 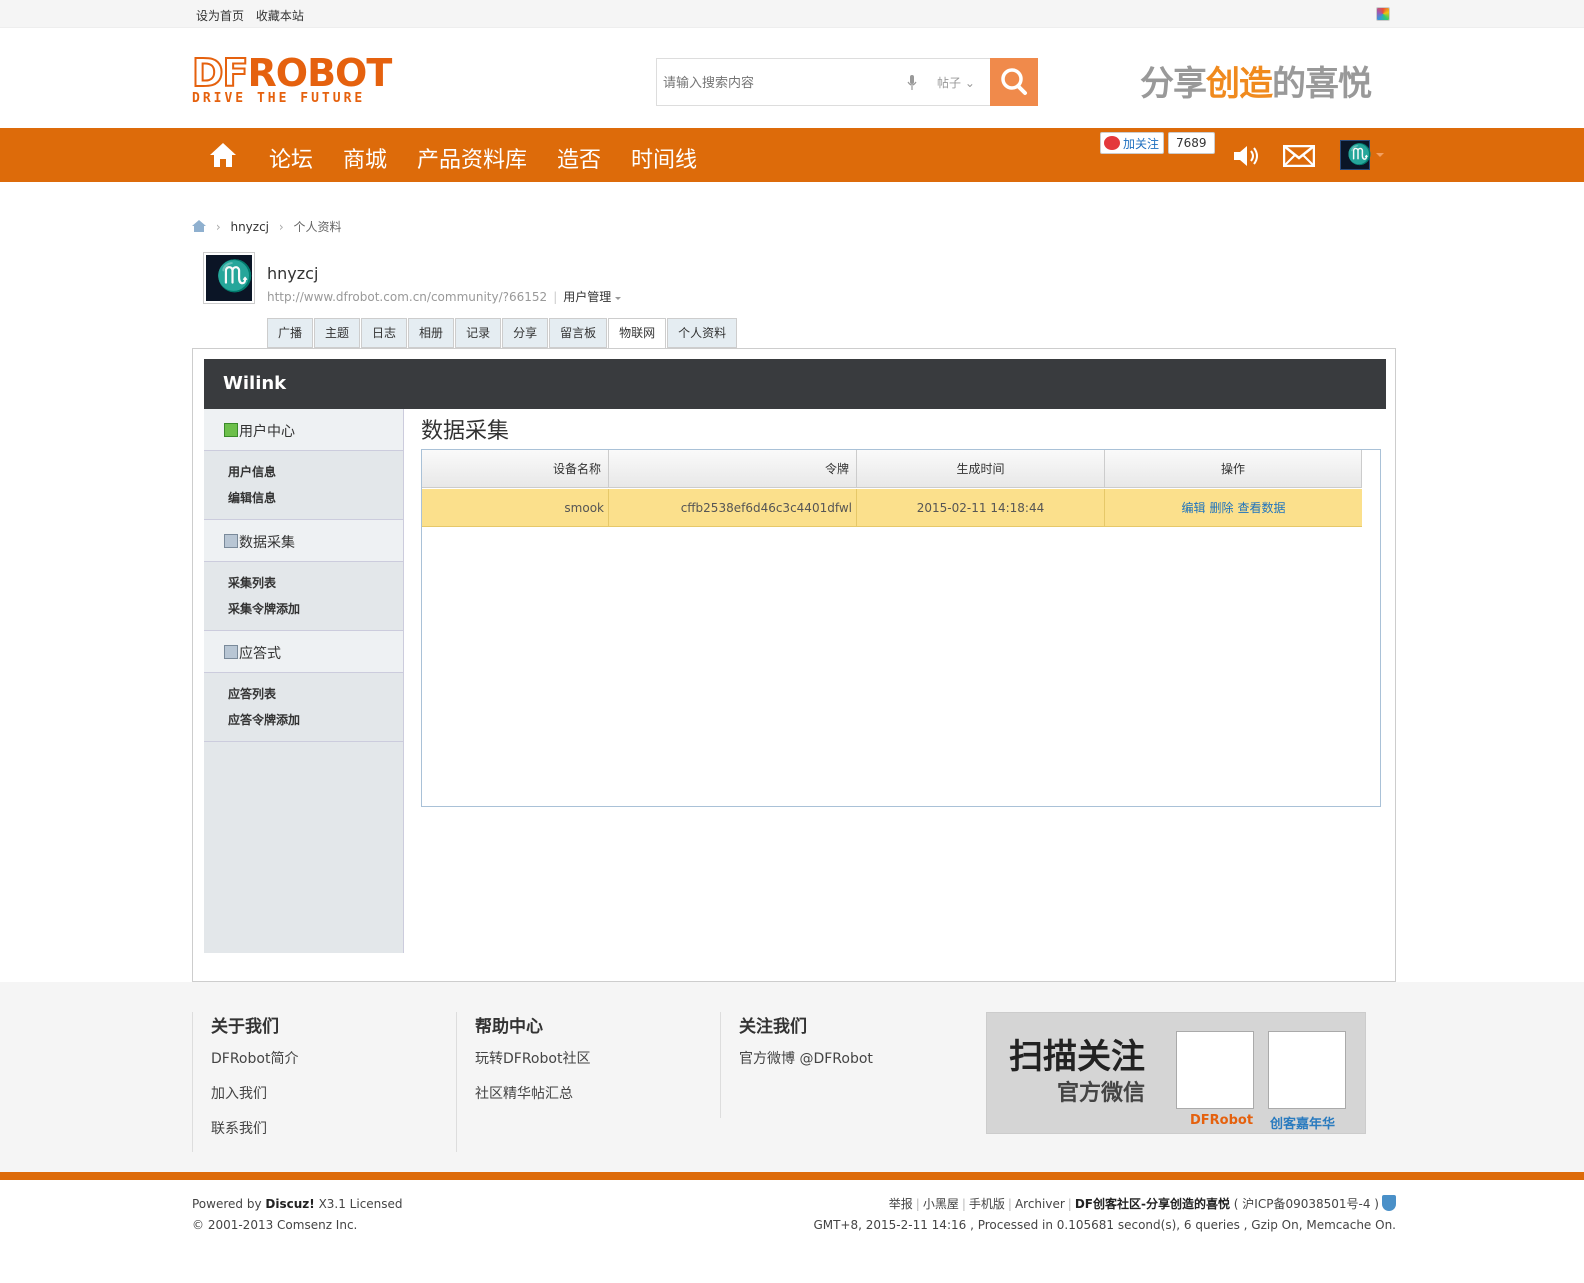 What do you see at coordinates (1077, 1057) in the screenshot?
I see `qr-title: 扫描关注` at bounding box center [1077, 1057].